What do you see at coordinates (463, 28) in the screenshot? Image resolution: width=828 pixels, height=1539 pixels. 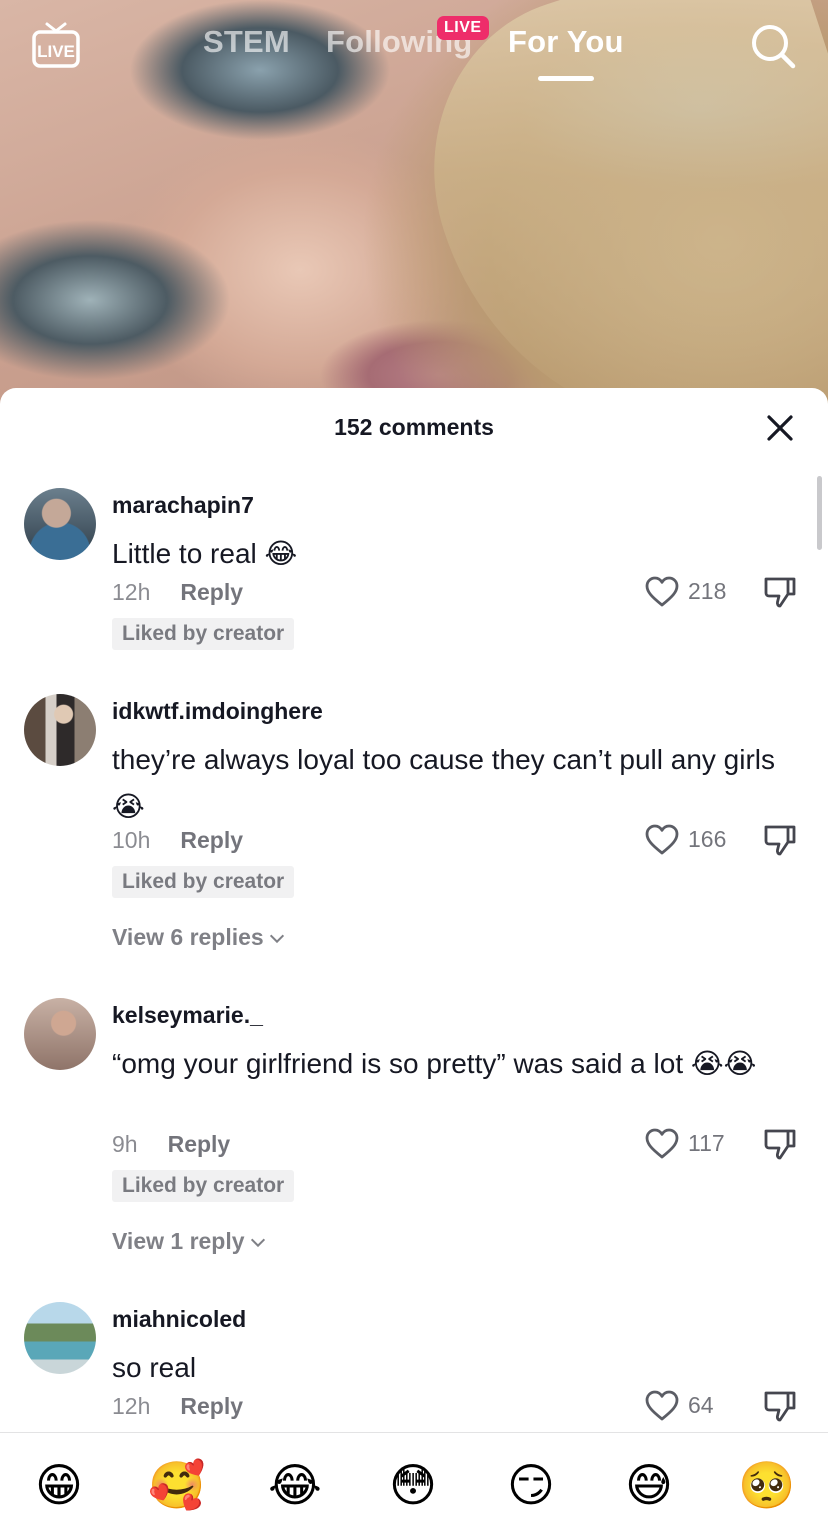 I see `live-badge: LIVE` at bounding box center [463, 28].